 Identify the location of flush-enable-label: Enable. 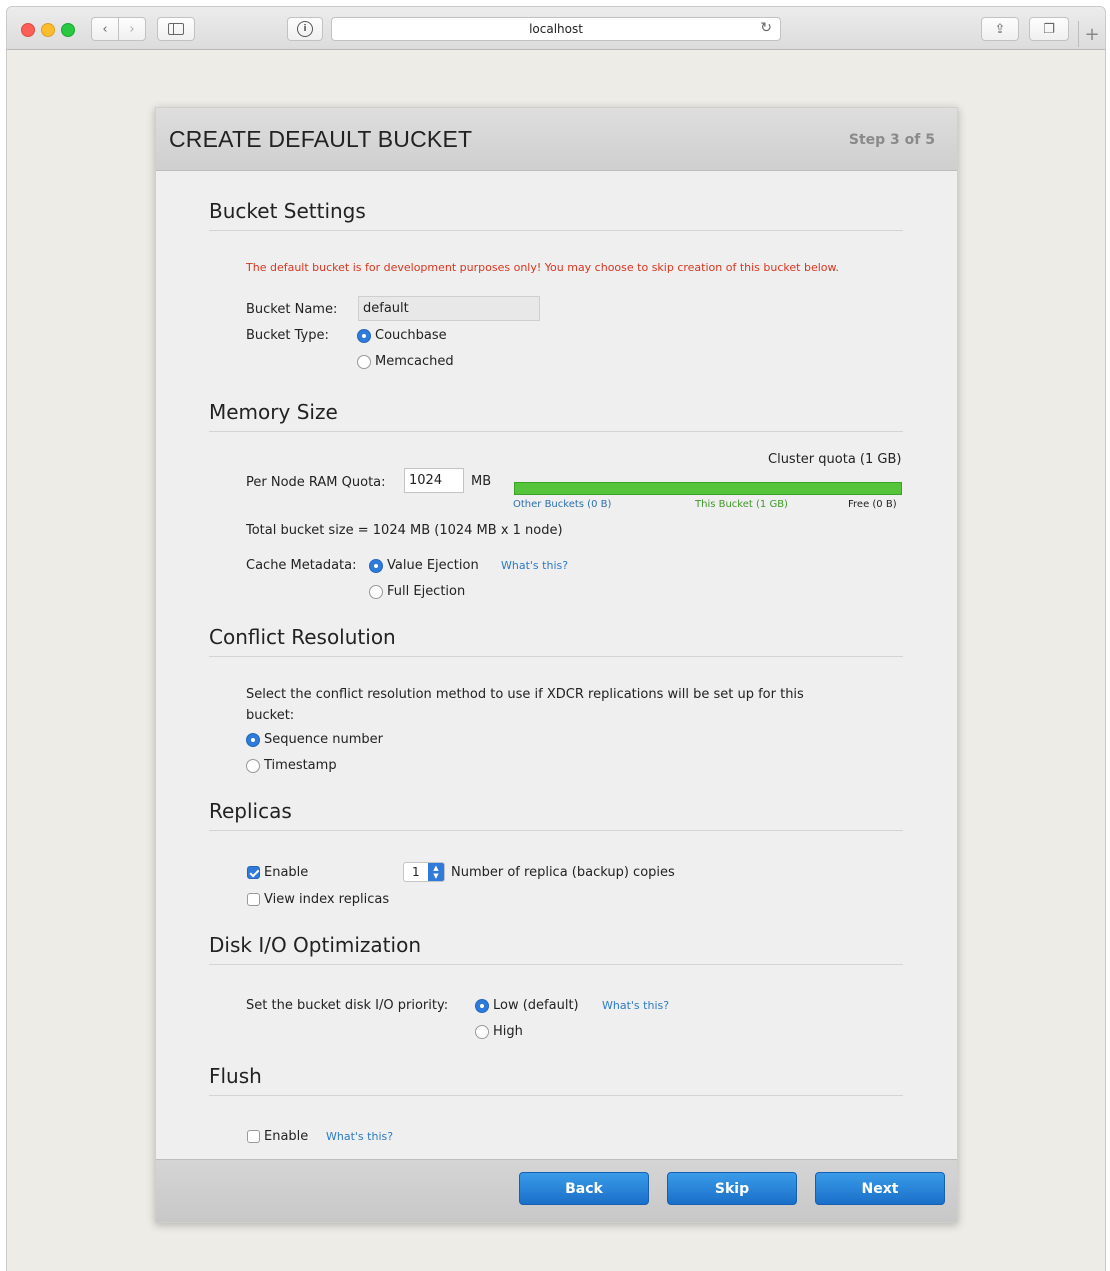
(286, 1136).